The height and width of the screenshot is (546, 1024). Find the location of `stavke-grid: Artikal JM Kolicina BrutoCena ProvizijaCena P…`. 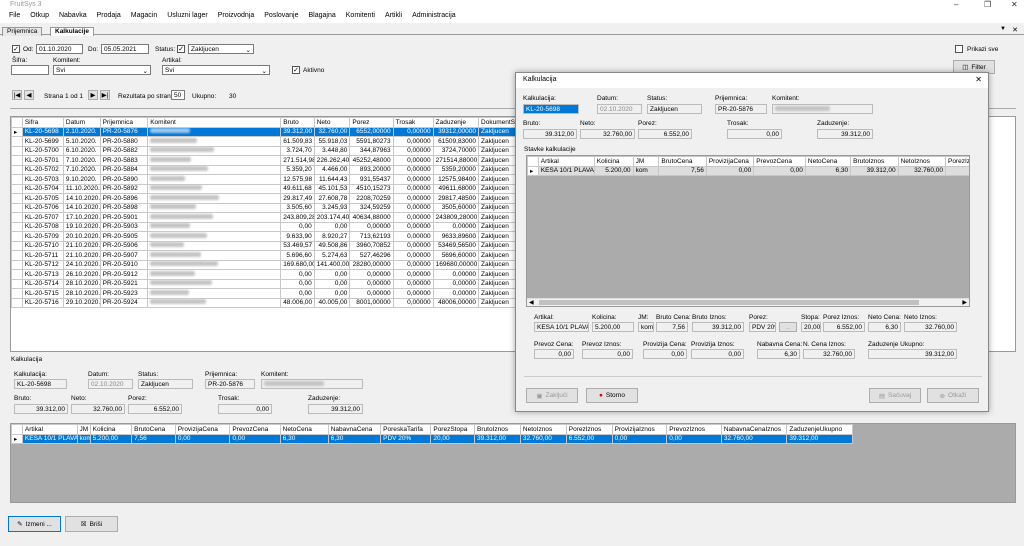

stavke-grid: Artikal JM Kolicina BrutoCena ProvizijaCena P… is located at coordinates (513, 463).